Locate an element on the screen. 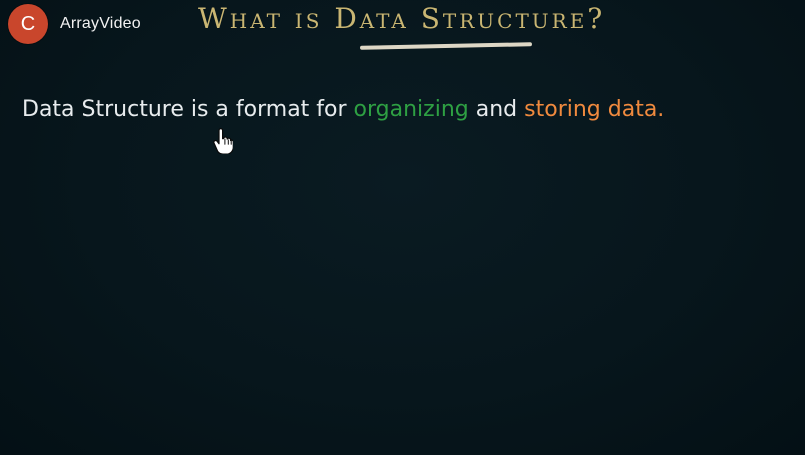 Image resolution: width=805 pixels, height=455 pixels. title-underline is located at coordinates (446, 46).